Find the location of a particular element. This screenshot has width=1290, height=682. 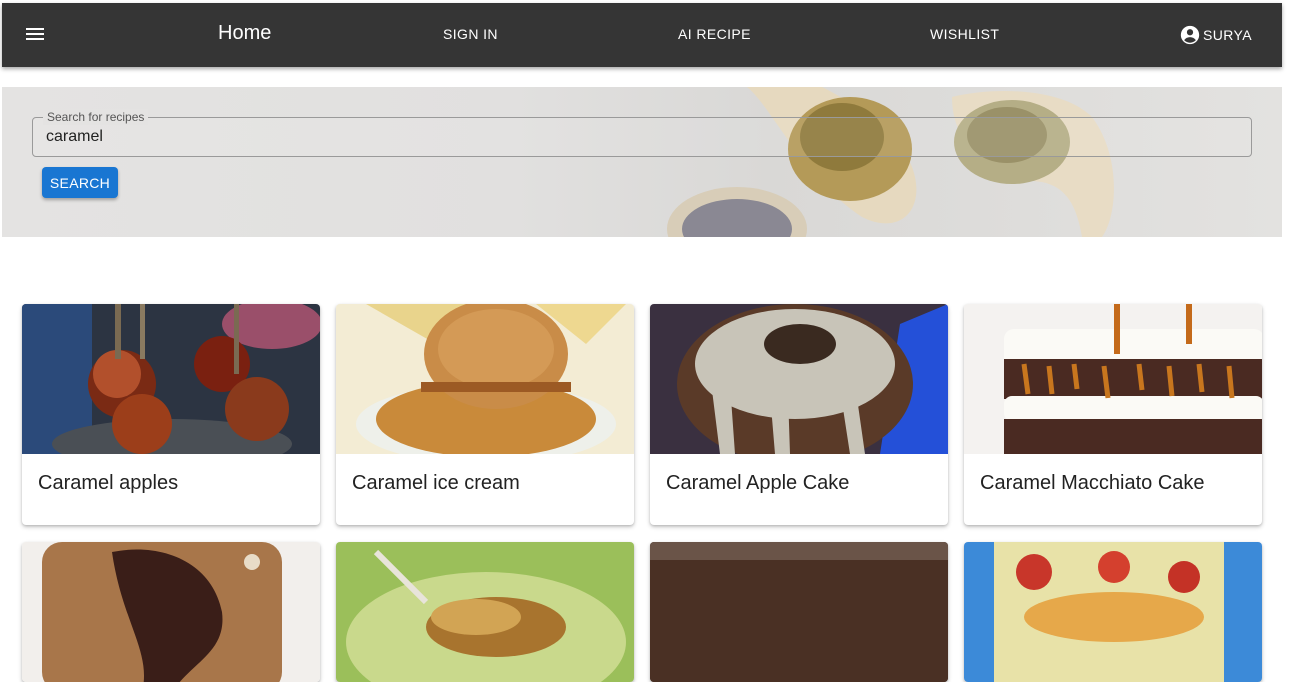

recipe-card-caramel-apples: Caramel apples is located at coordinates (171, 414).